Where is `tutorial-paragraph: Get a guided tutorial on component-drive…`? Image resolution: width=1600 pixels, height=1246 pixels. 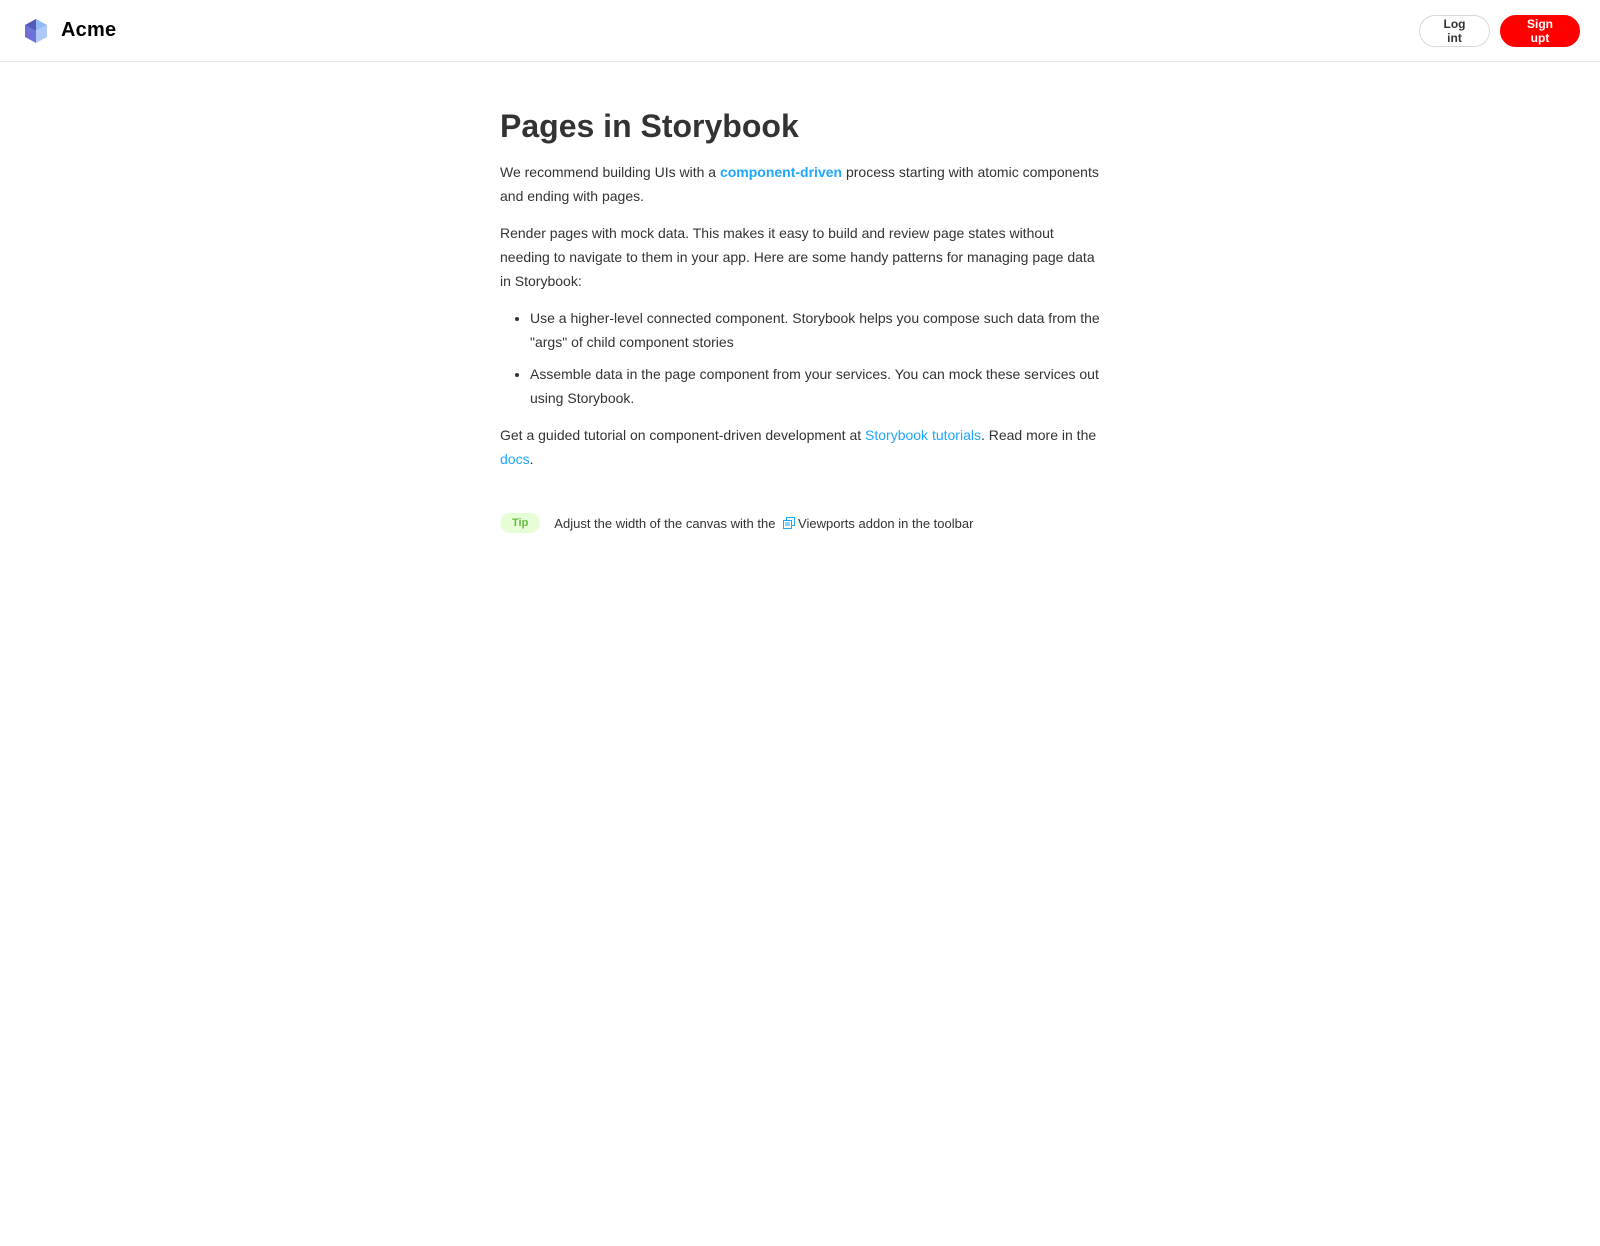 tutorial-paragraph: Get a guided tutorial on component-drive… is located at coordinates (802, 447).